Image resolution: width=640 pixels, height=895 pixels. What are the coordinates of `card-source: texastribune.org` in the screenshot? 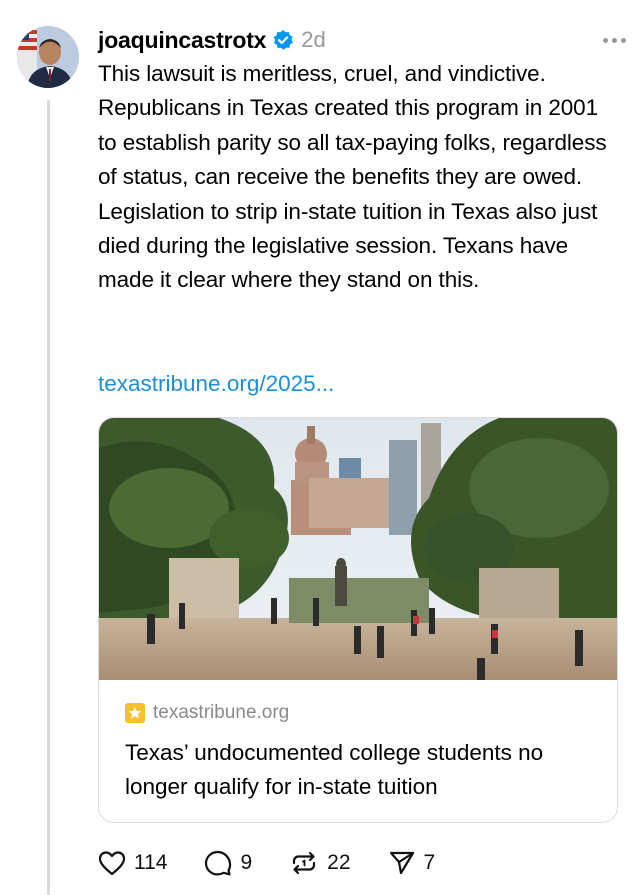 It's located at (207, 713).